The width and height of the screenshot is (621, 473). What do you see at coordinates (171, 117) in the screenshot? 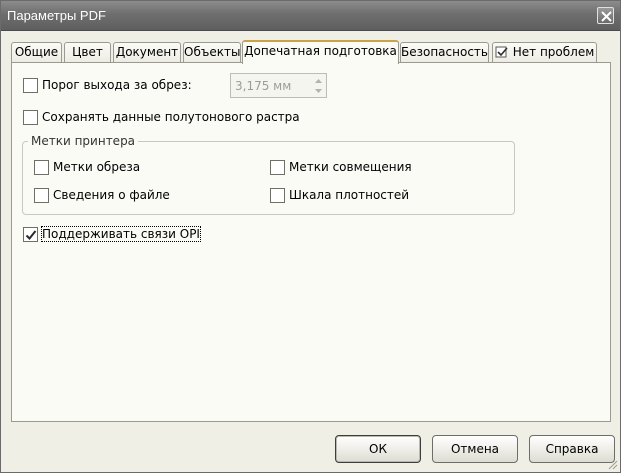
I see `halftone-label: Сохранять данные полутонового растра` at bounding box center [171, 117].